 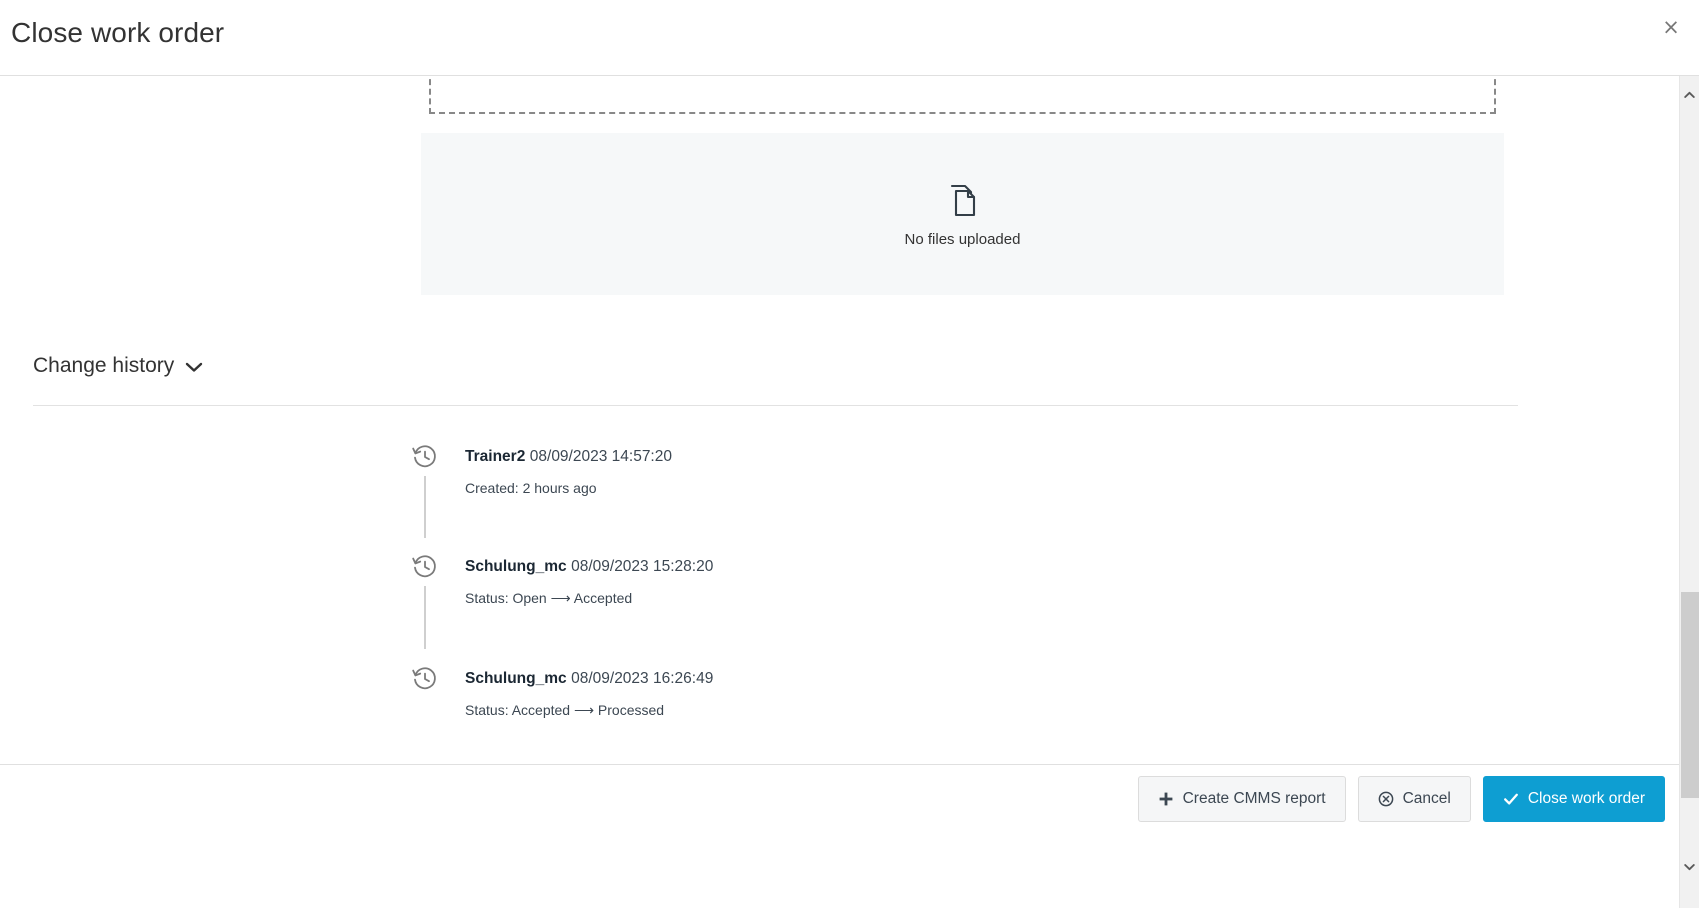 What do you see at coordinates (118, 32) in the screenshot?
I see `page-title: Close work order` at bounding box center [118, 32].